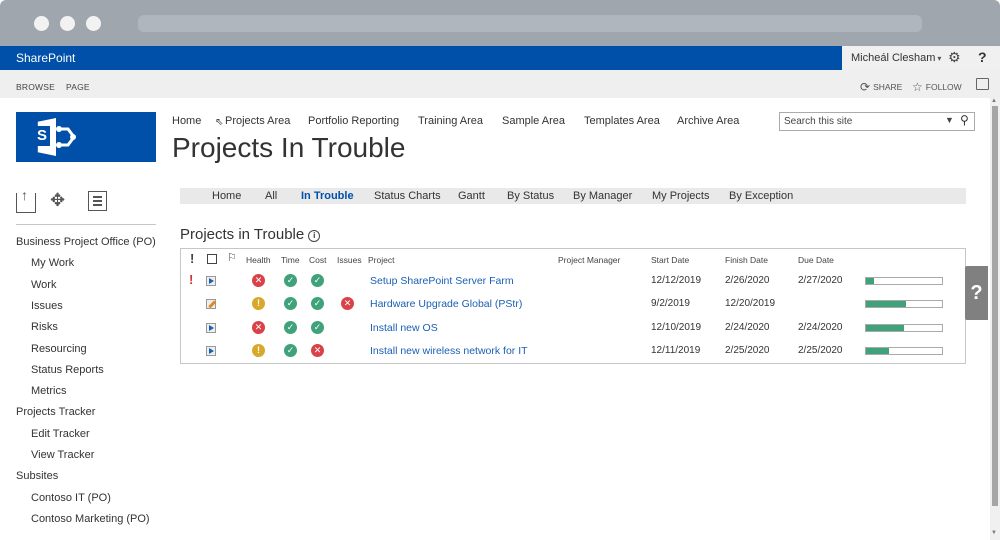 This screenshot has width=1000, height=540. I want to click on nav-heading: Subsites, so click(37, 476).